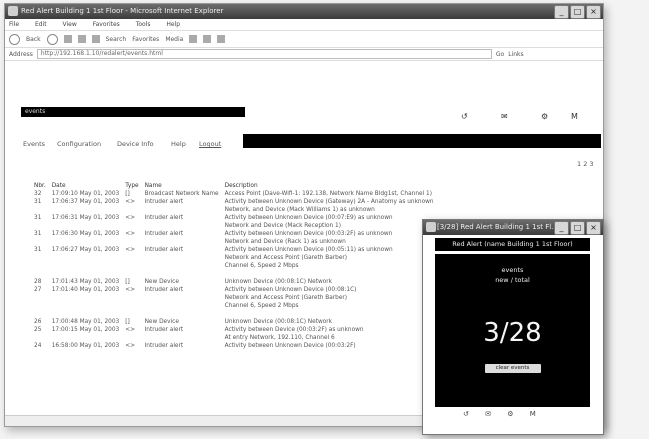 The image size is (649, 439). I want to click on cell-date: 16:58:00 May 01, 2003, so click(85, 346).